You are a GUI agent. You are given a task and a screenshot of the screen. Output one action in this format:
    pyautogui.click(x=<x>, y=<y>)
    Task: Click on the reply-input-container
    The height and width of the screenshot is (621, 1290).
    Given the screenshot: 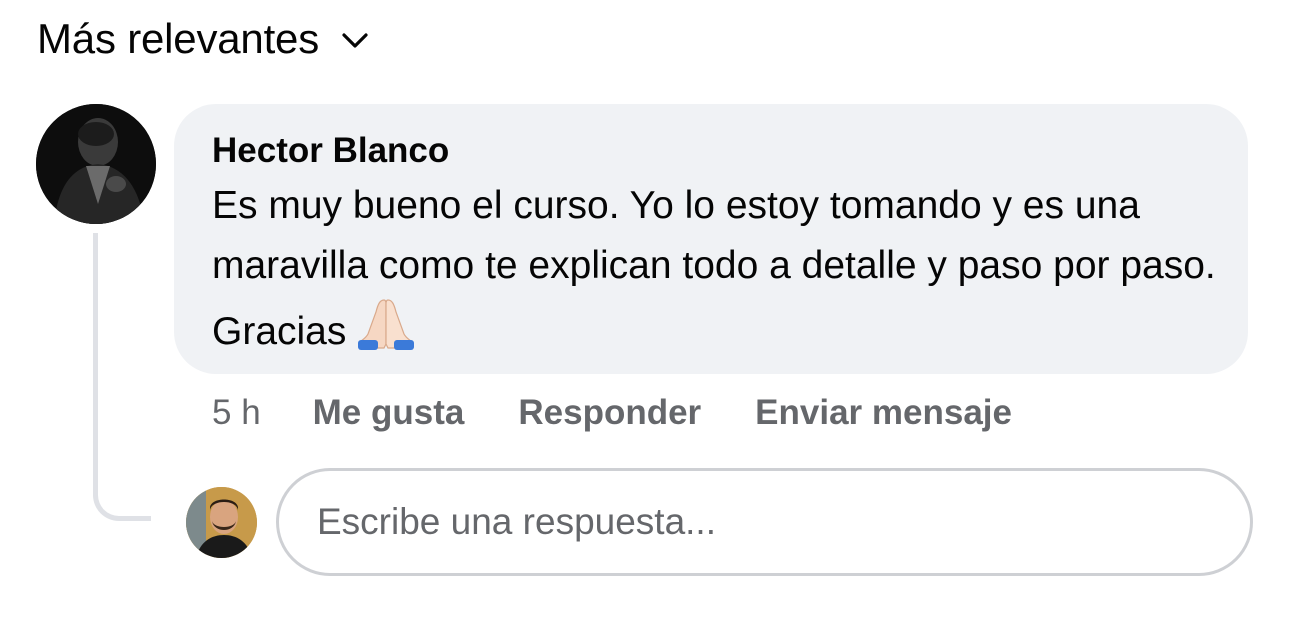 What is the action you would take?
    pyautogui.click(x=764, y=522)
    